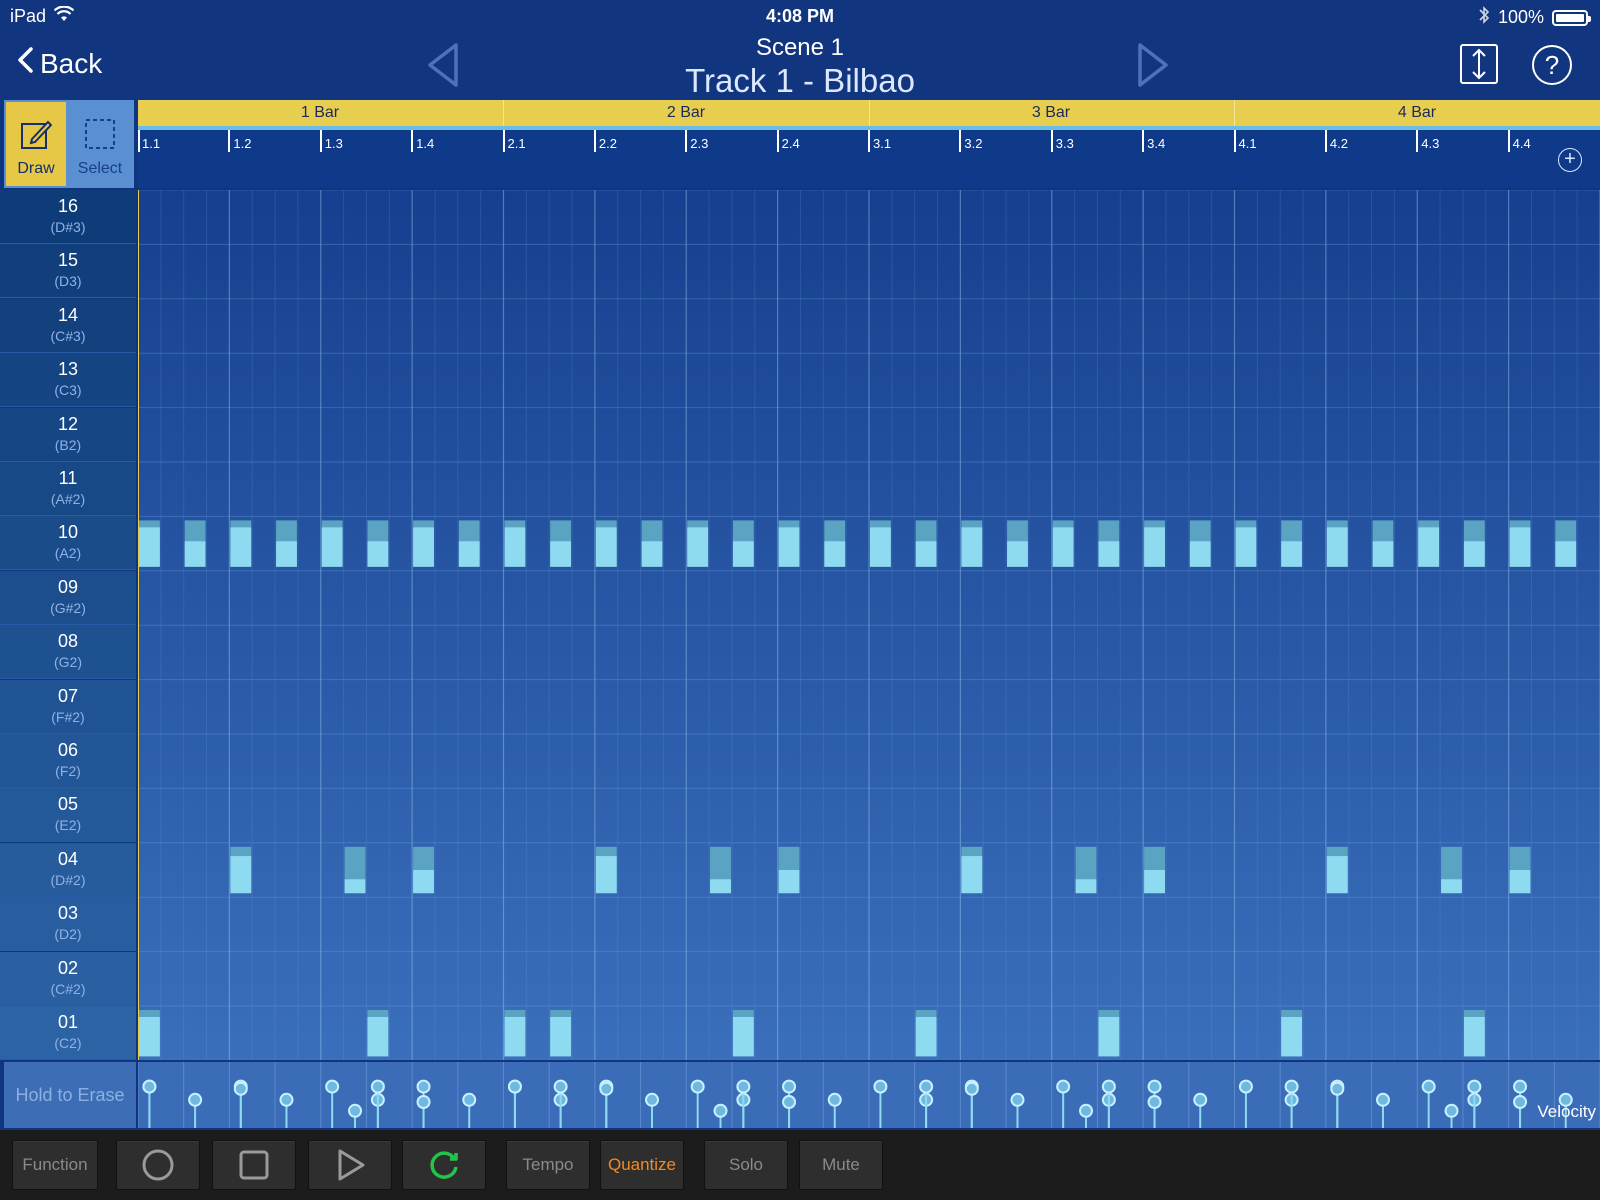  Describe the element at coordinates (1156, 143) in the screenshot. I see `beat-label: 3.4` at that location.